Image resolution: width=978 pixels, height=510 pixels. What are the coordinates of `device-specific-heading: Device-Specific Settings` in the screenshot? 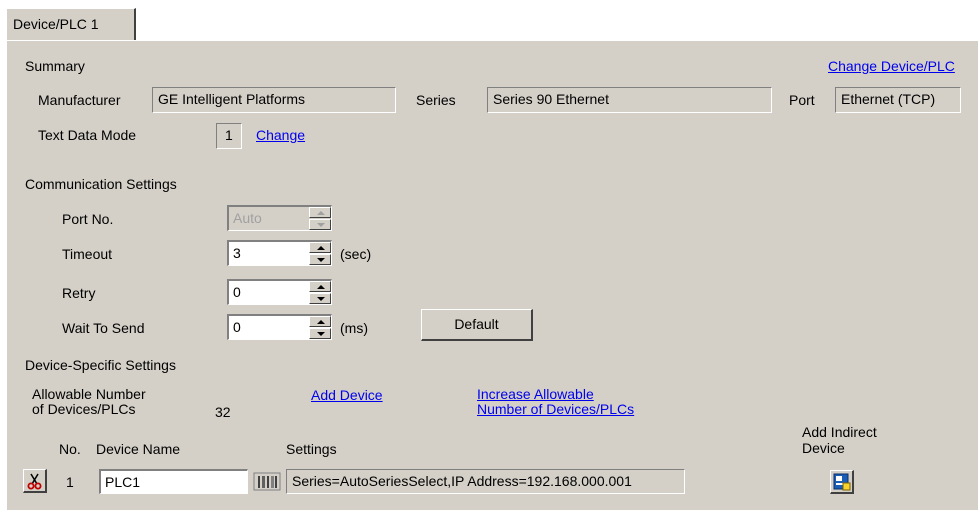 It's located at (100, 365).